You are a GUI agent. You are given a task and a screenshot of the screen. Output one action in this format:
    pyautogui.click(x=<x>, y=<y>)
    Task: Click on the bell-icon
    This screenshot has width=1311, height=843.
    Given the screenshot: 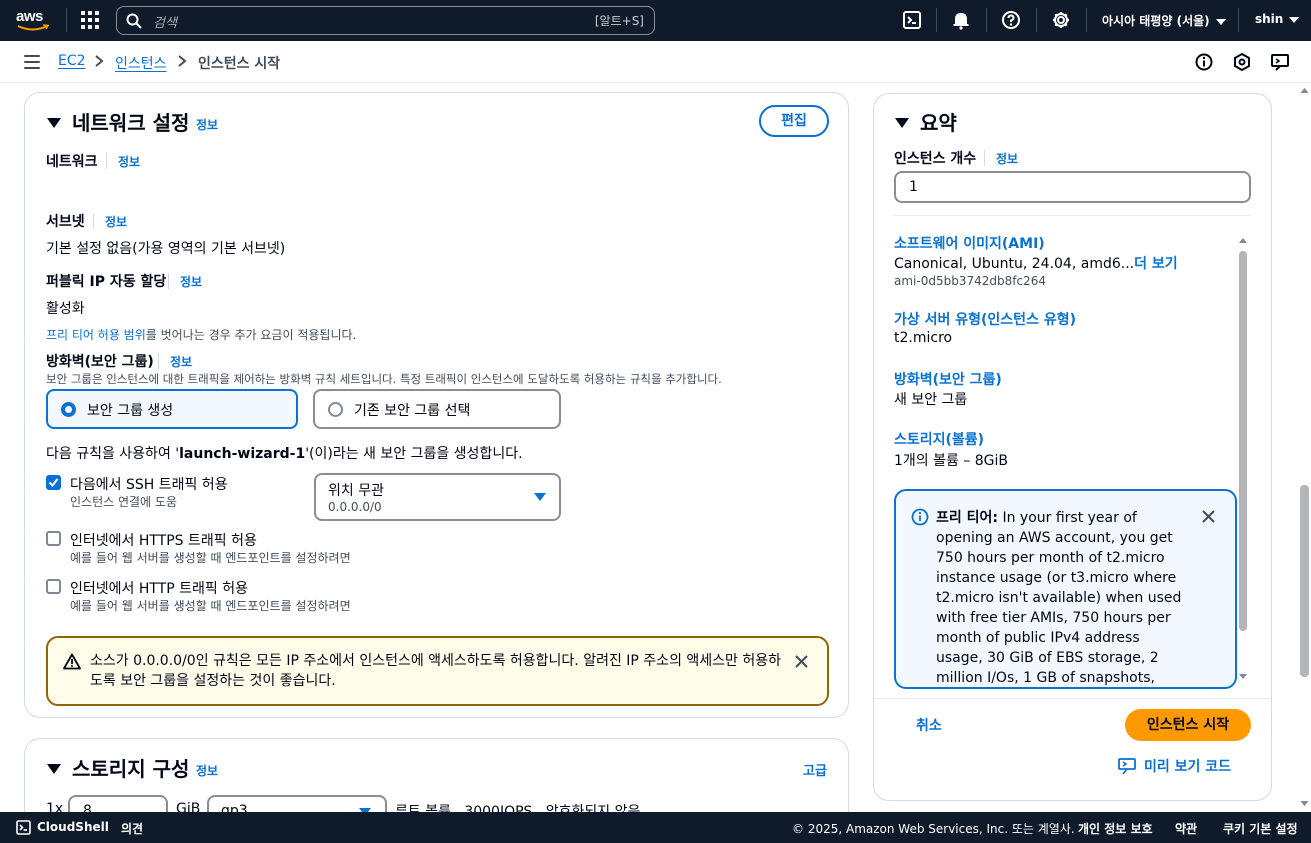 What is the action you would take?
    pyautogui.click(x=961, y=20)
    